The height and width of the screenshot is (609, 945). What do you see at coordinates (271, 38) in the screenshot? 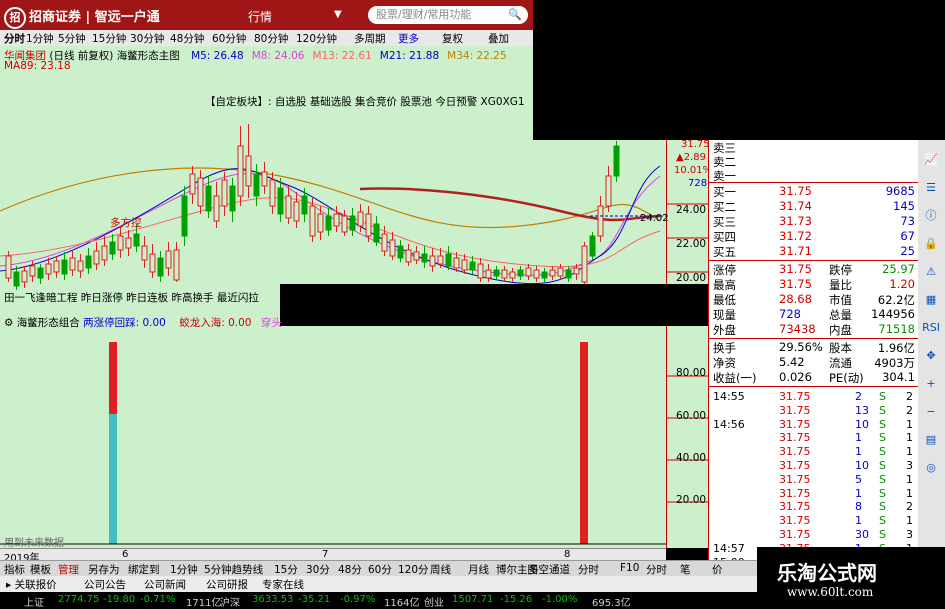
I see `period-7: 80分钟` at bounding box center [271, 38].